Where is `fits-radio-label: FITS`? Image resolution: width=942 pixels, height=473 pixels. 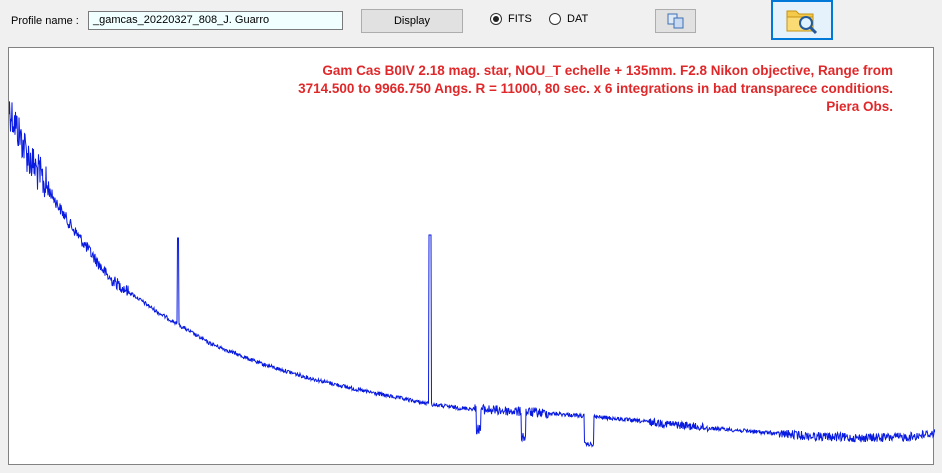
fits-radio-label: FITS is located at coordinates (520, 19).